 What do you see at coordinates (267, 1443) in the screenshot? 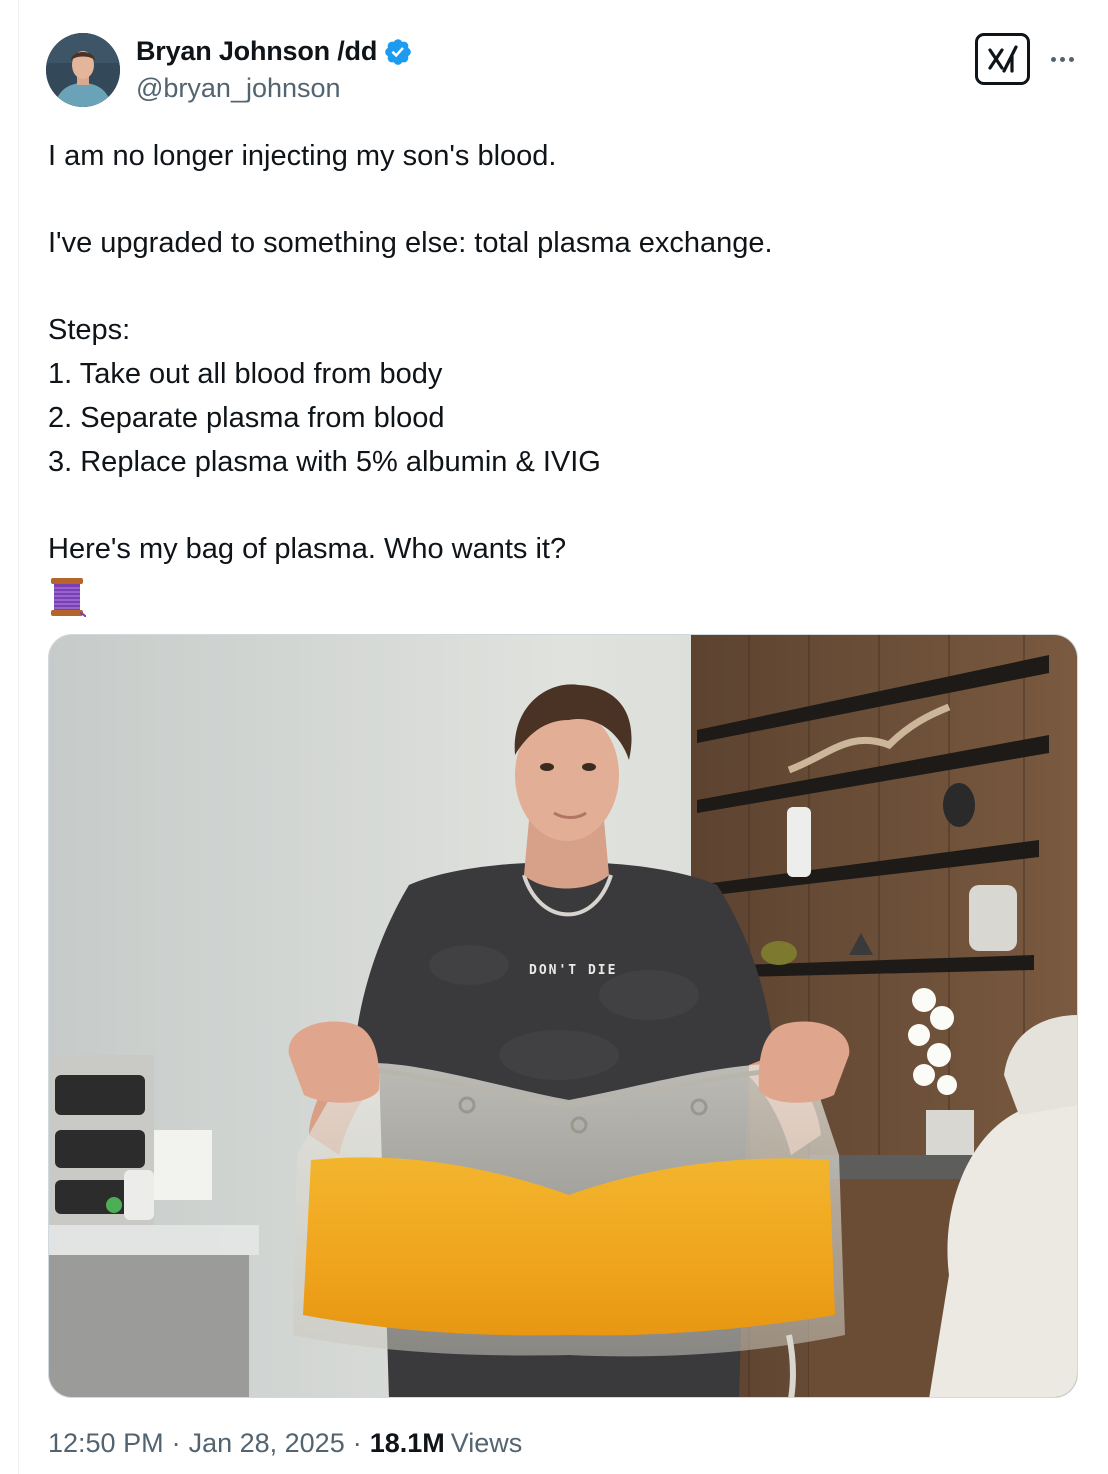
I see `tweet-date: Jan 28, 2025` at bounding box center [267, 1443].